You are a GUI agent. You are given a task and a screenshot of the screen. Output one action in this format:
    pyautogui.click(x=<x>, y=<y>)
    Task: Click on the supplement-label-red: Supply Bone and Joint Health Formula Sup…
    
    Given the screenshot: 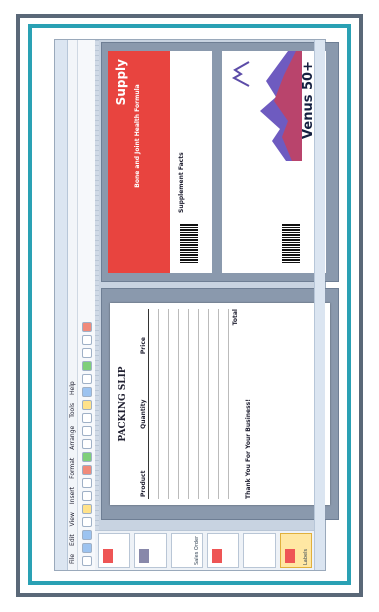 What is the action you would take?
    pyautogui.click(x=159, y=161)
    